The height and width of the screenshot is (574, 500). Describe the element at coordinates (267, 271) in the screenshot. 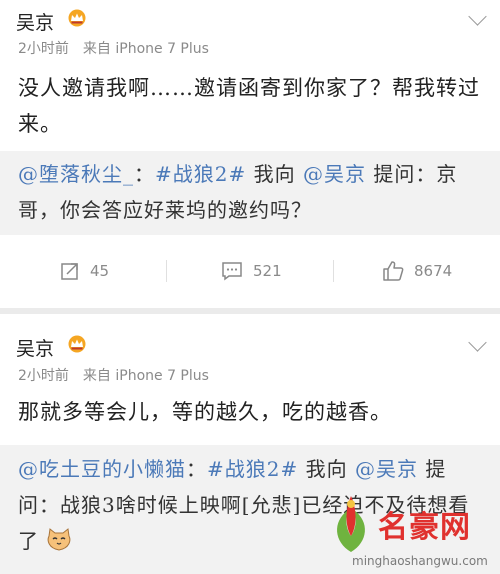

I see `comment-count: 521` at that location.